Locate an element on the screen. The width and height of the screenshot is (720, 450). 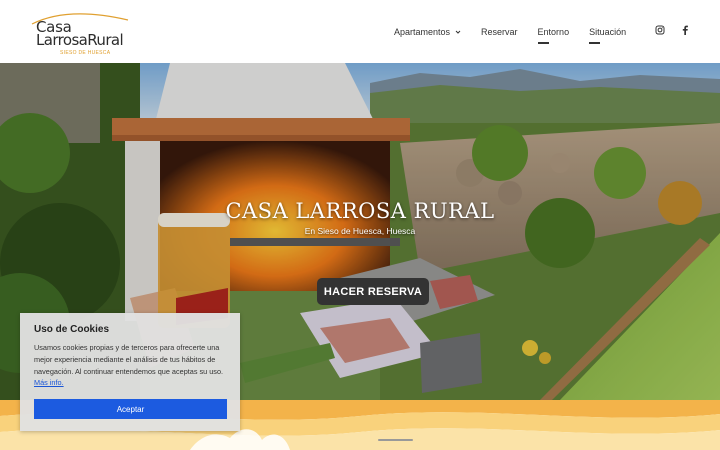
instagram-icon is located at coordinates (660, 30).